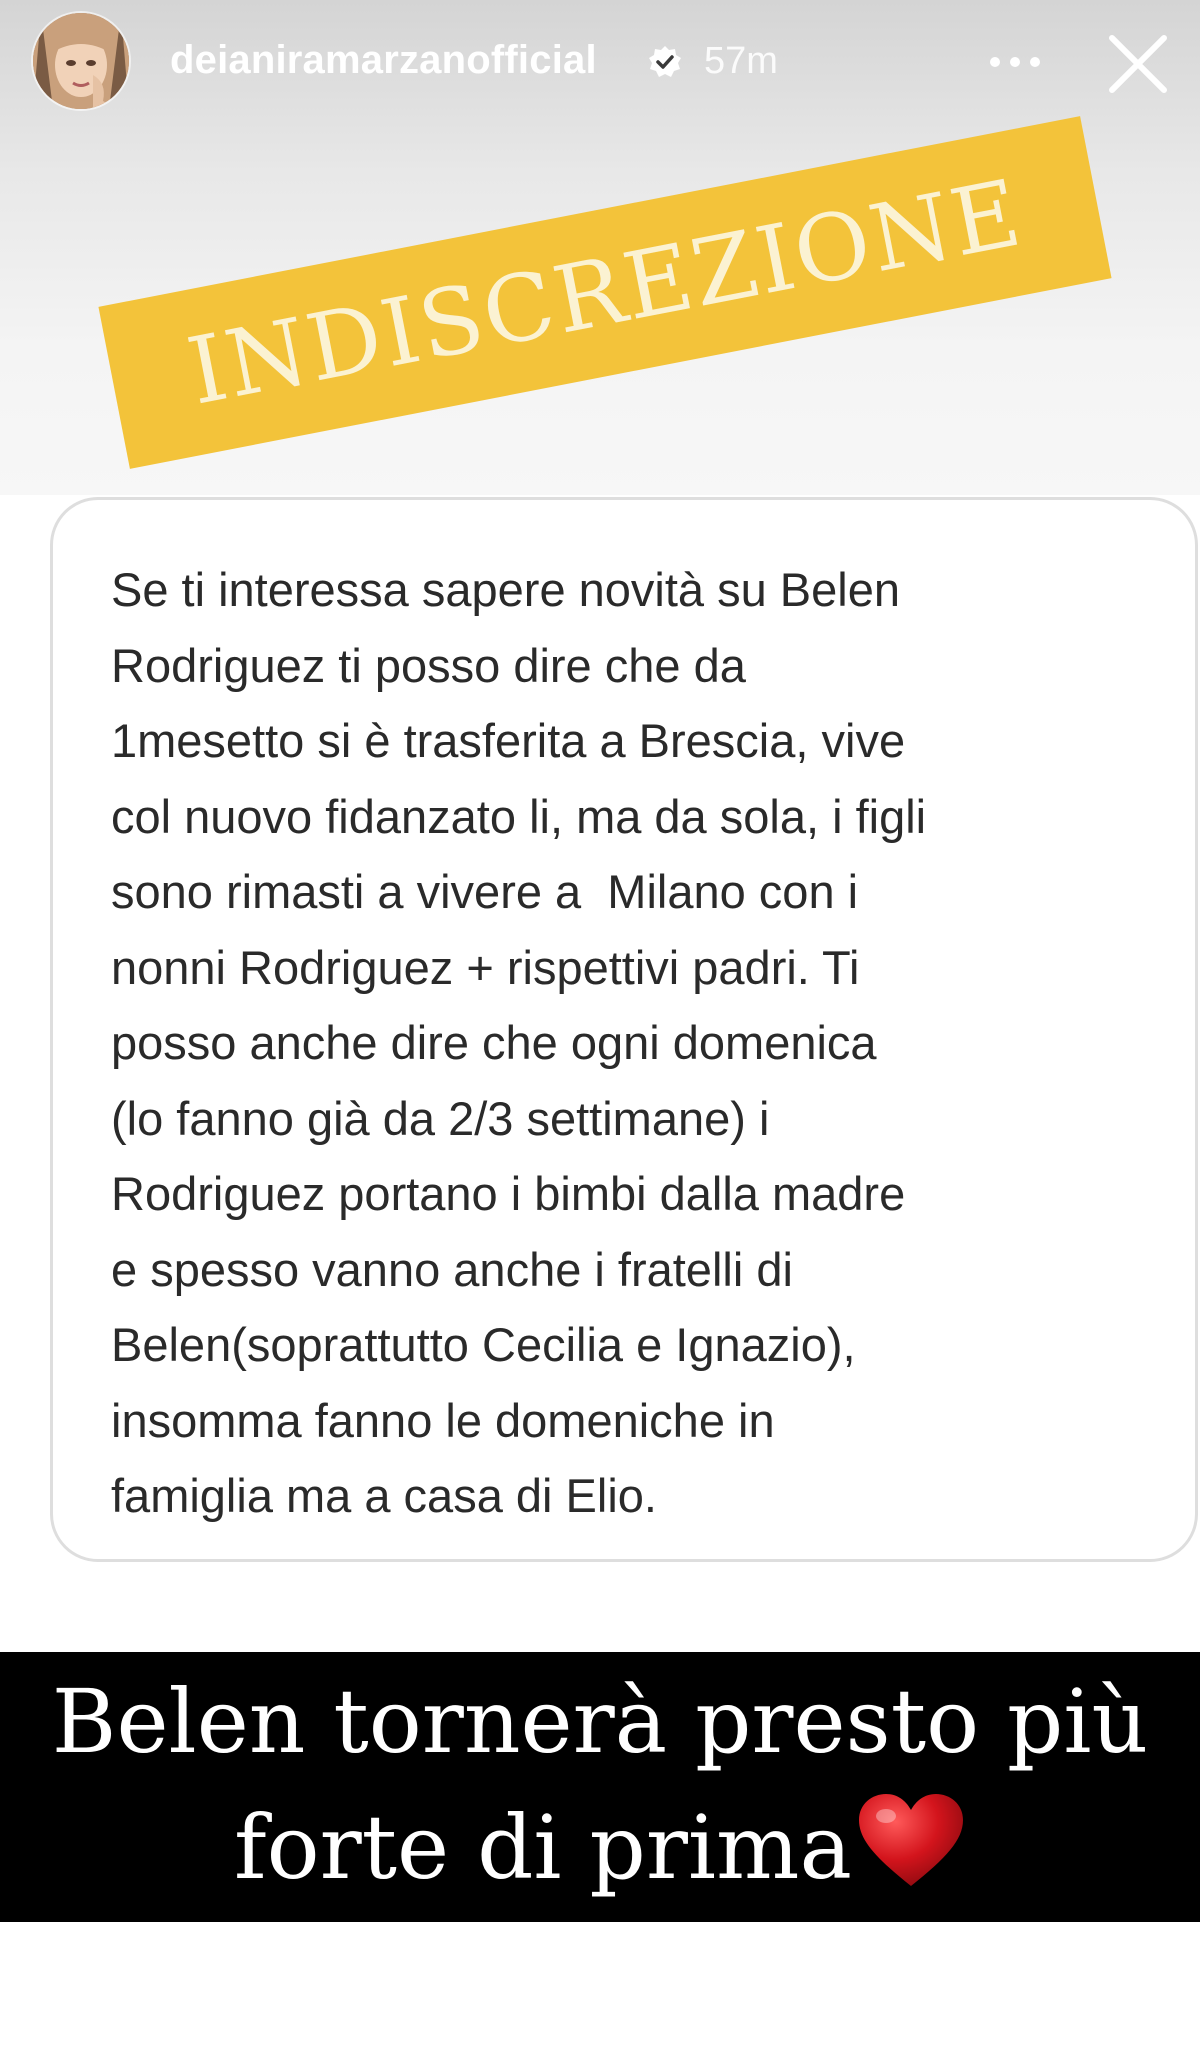 The width and height of the screenshot is (1200, 2058). I want to click on caption-text: forte di prima, so click(543, 1847).